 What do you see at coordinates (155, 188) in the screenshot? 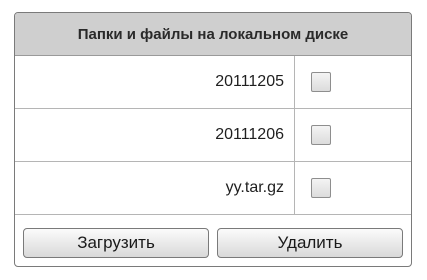
I see `file-name: yy.tar.gz` at bounding box center [155, 188].